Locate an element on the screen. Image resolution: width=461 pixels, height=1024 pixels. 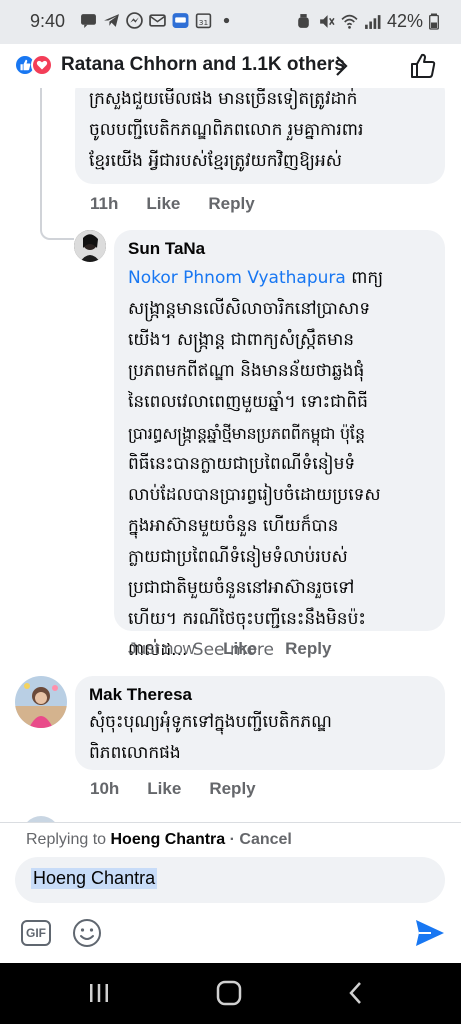
comment-line: សុំចុះបុណ្យអុំទូកទៅក្នុងបញ្ជីបេតិកភណ្ឌ is located at coordinates (210, 722).